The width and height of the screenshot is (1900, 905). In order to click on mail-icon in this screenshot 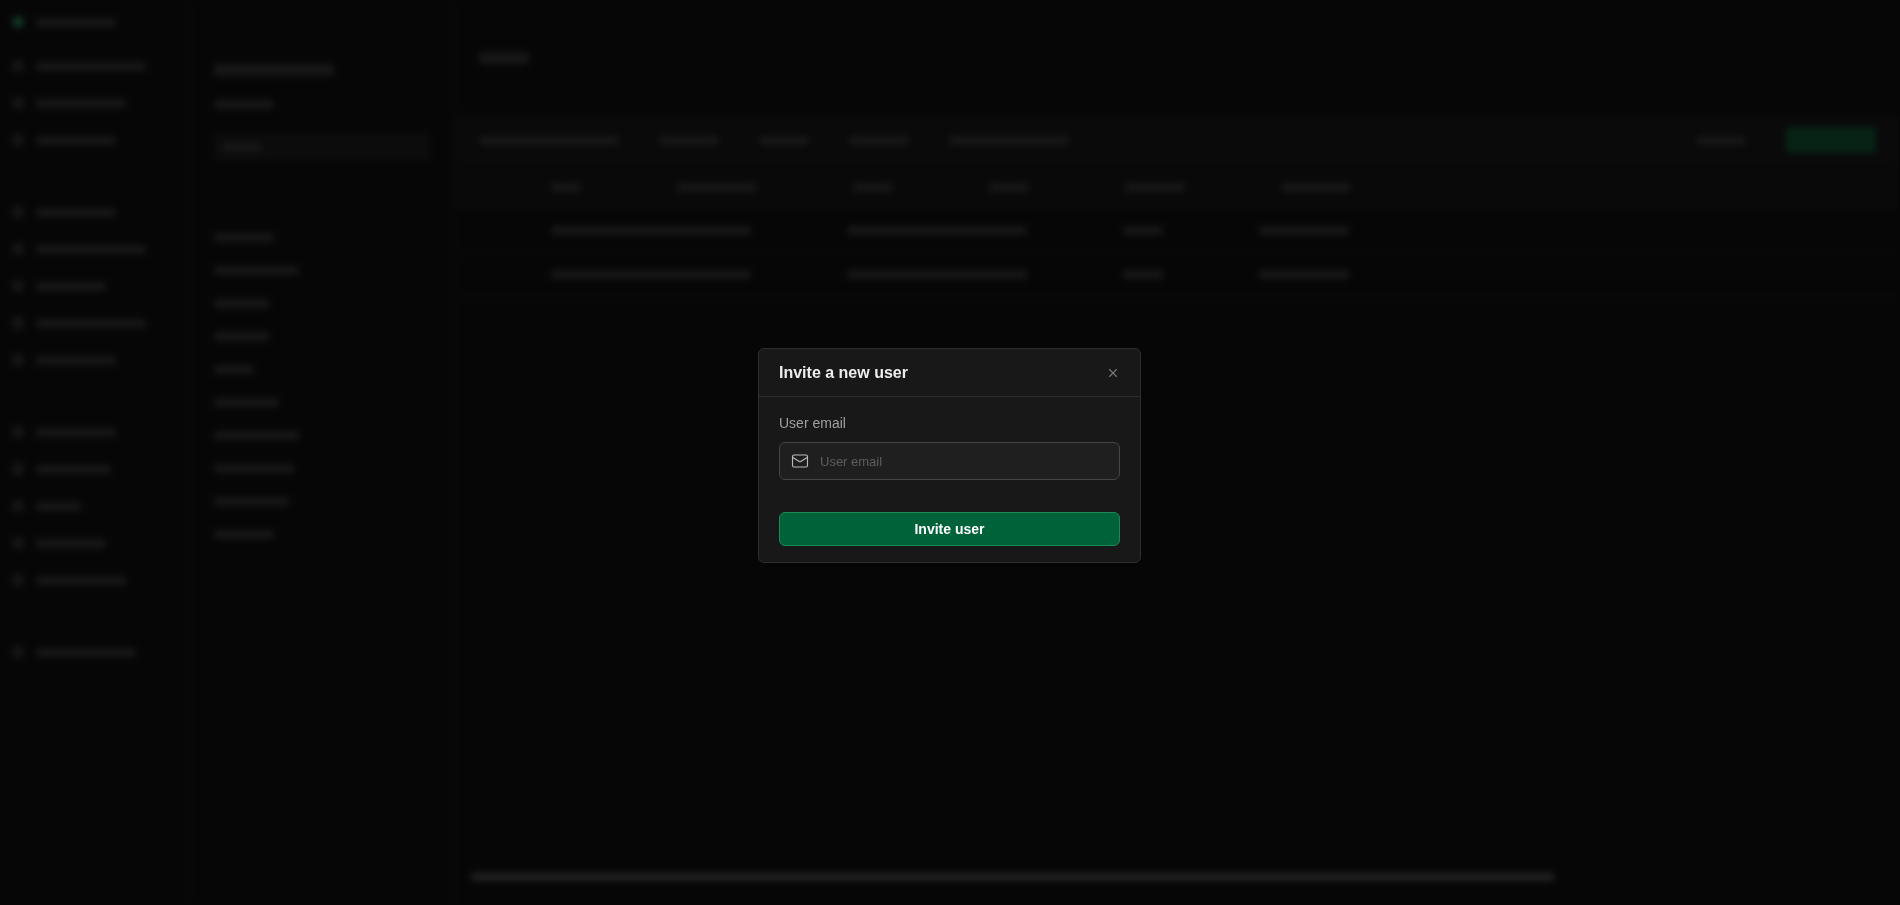, I will do `click(800, 461)`.